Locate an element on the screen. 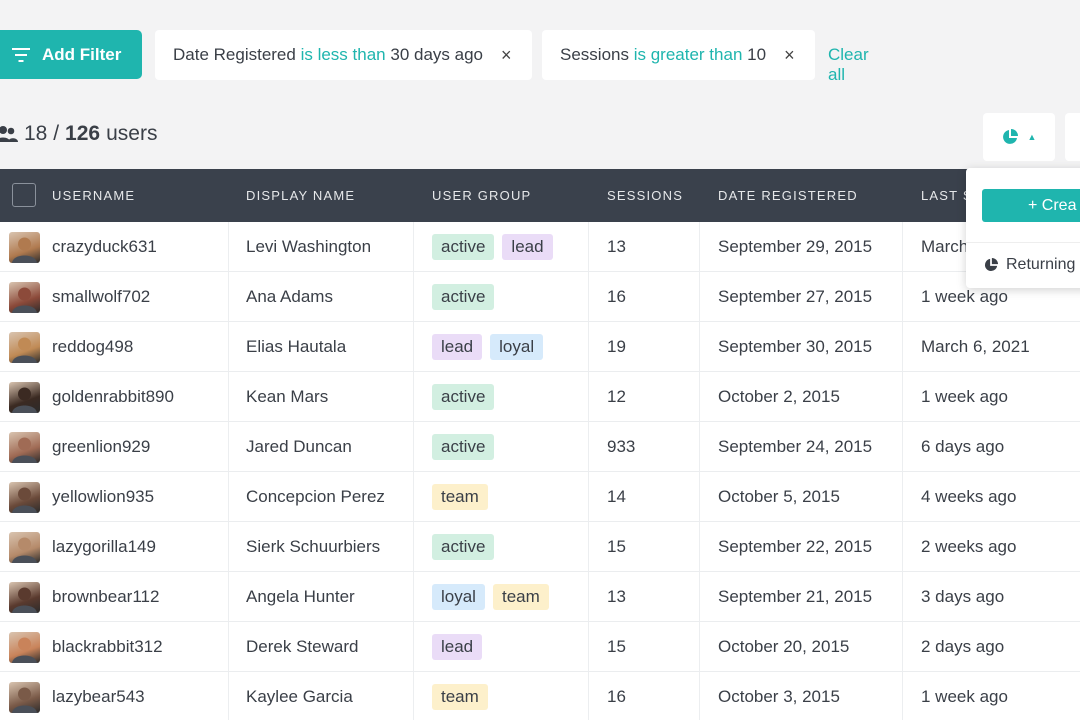 This screenshot has height=720, width=1080. date-registered-cell: October 3, 2015 is located at coordinates (779, 696).